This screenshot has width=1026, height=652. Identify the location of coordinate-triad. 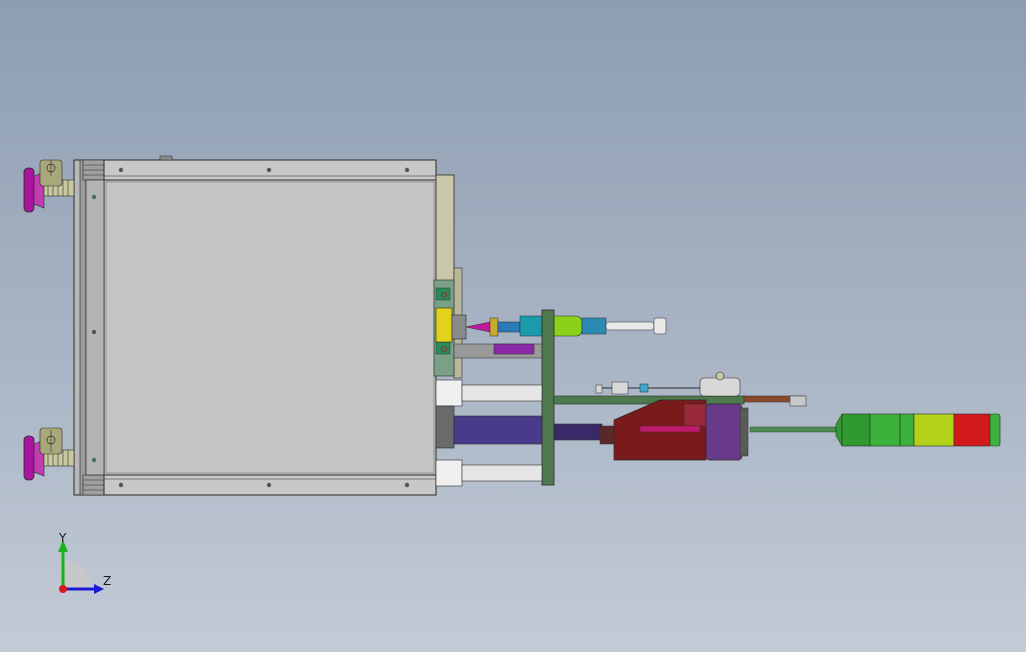
(81, 567).